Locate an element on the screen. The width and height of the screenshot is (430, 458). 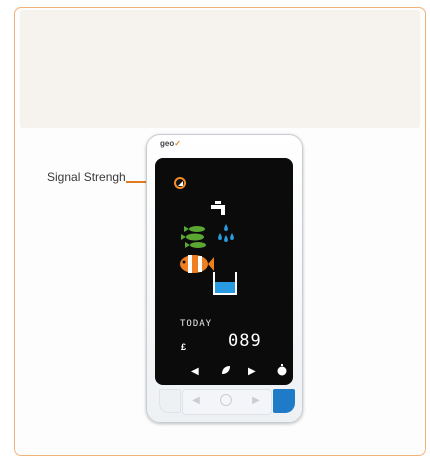
signal-strength-label: Signal Strengh is located at coordinates (86, 177).